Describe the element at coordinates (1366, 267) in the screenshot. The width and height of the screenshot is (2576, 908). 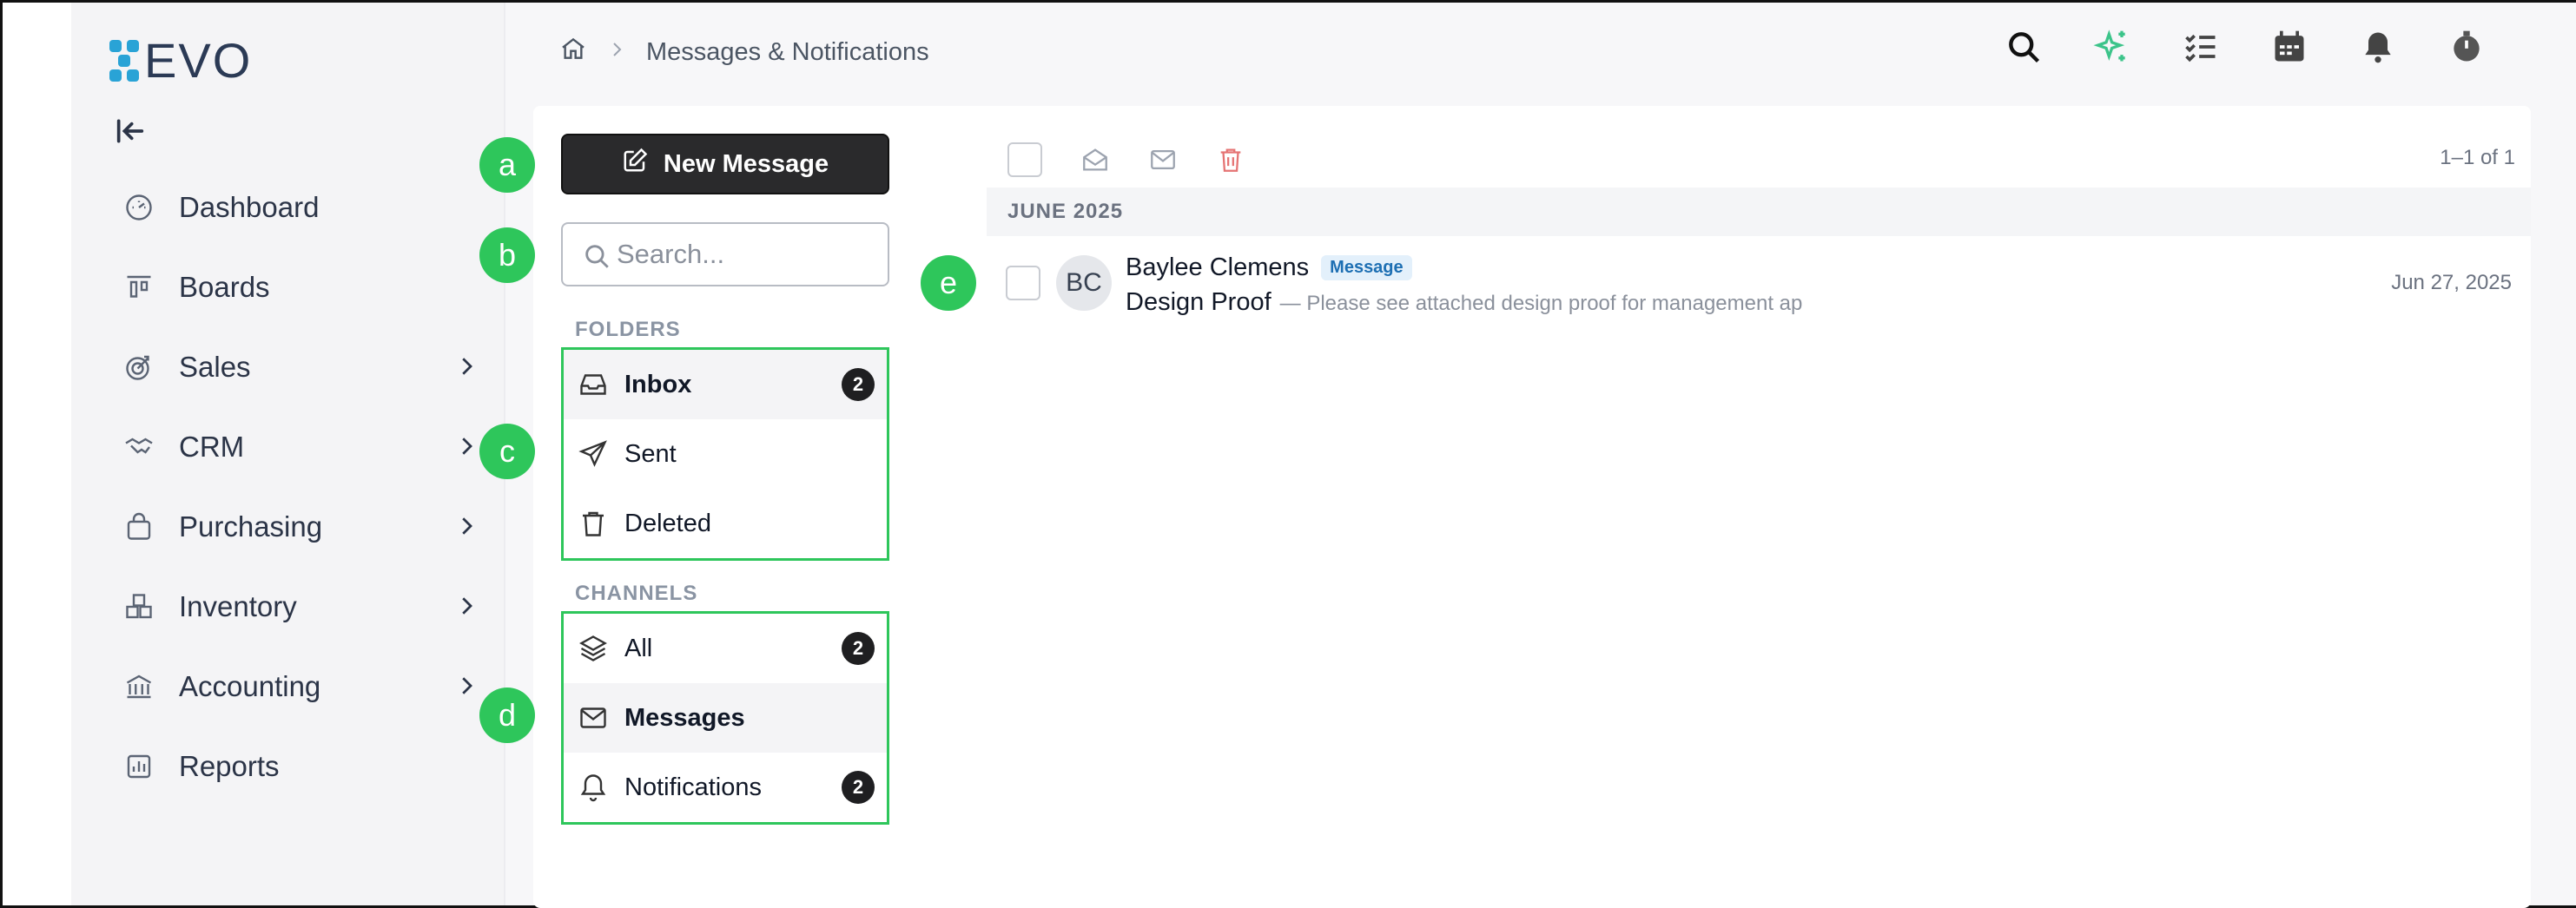
I see `message-type-badge: Message` at that location.